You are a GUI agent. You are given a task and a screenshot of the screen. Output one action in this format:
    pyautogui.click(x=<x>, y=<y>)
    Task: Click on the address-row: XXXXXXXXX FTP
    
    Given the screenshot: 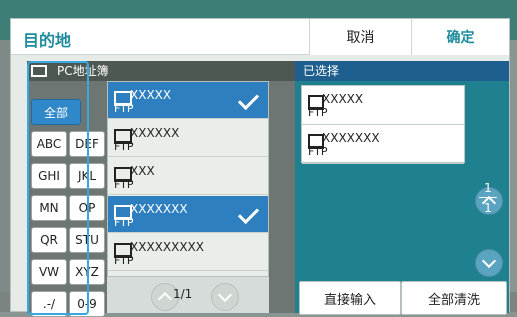 What is the action you would take?
    pyautogui.click(x=188, y=252)
    